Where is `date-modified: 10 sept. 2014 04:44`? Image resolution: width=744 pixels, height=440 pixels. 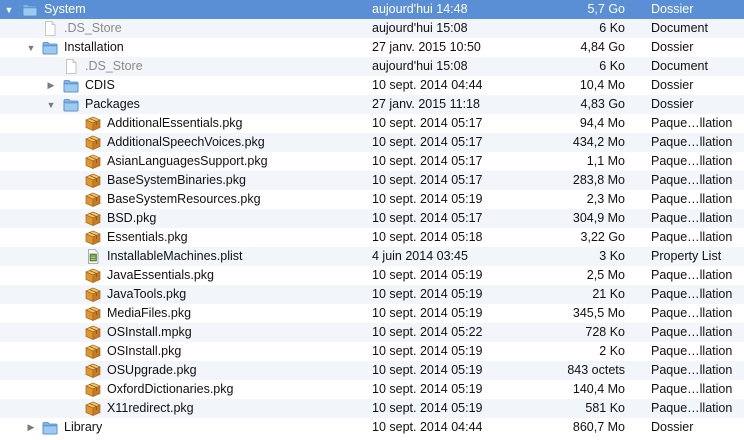 date-modified: 10 sept. 2014 04:44 is located at coordinates (427, 427).